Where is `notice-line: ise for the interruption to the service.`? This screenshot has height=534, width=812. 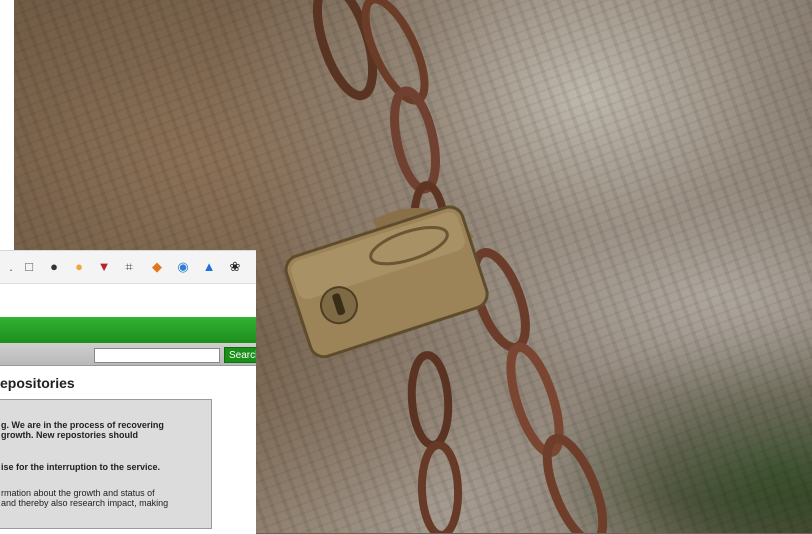
notice-line: ise for the interruption to the service. is located at coordinates (81, 467).